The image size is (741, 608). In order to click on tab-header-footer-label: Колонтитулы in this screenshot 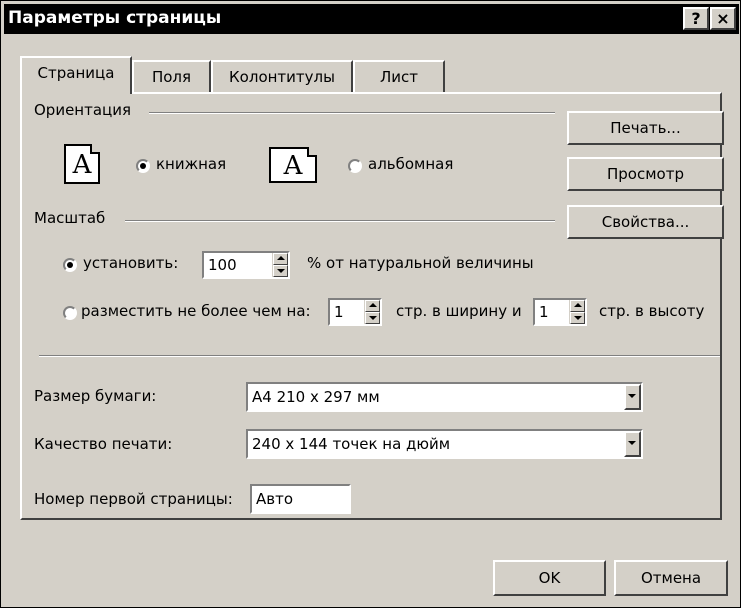, I will do `click(282, 77)`.